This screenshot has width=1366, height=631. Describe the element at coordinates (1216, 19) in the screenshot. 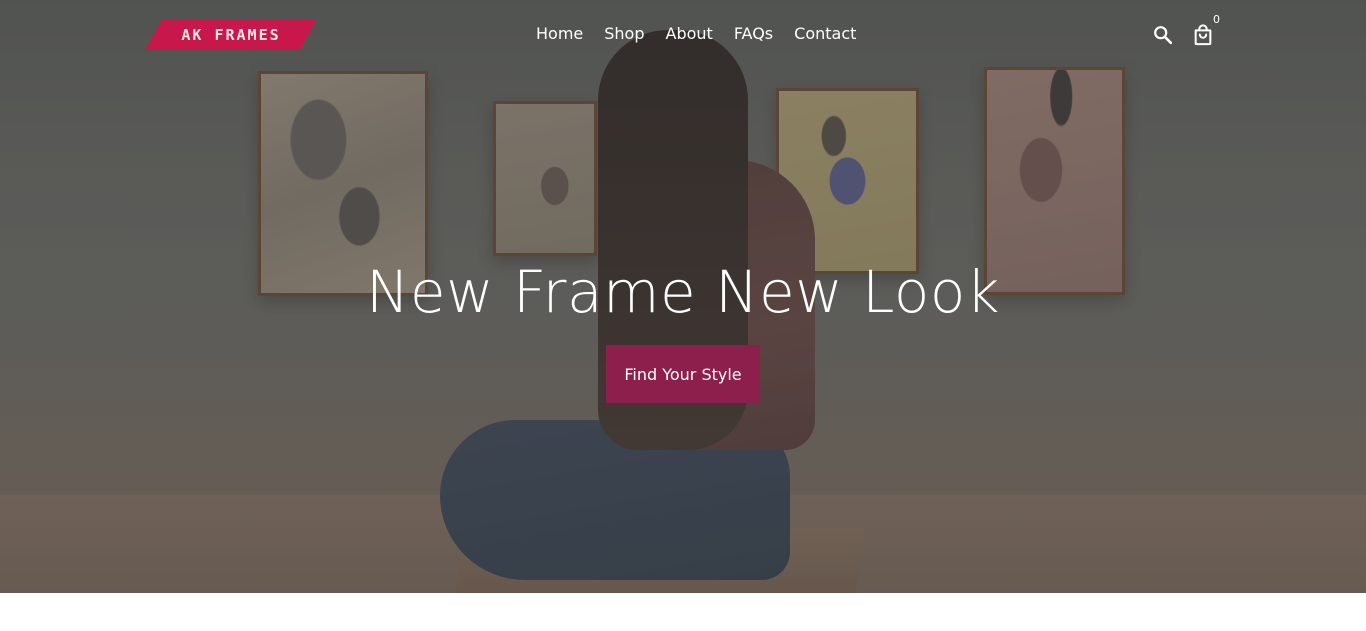

I see `cart-count-badge: 0` at that location.